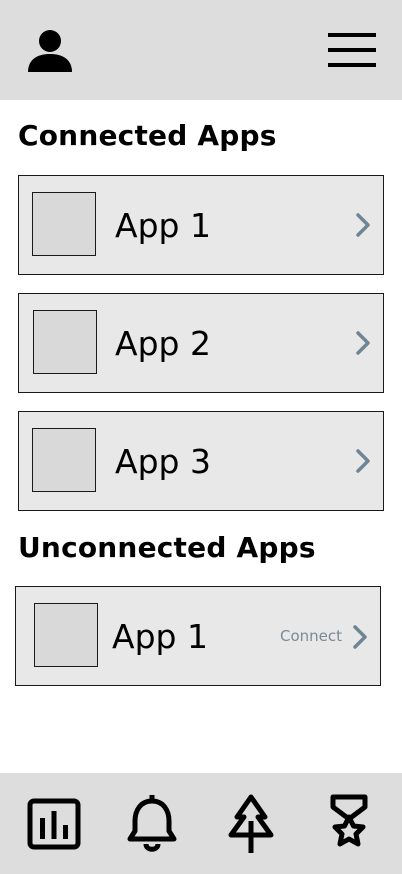 The height and width of the screenshot is (874, 402). I want to click on connect-button: Connect, so click(325, 637).